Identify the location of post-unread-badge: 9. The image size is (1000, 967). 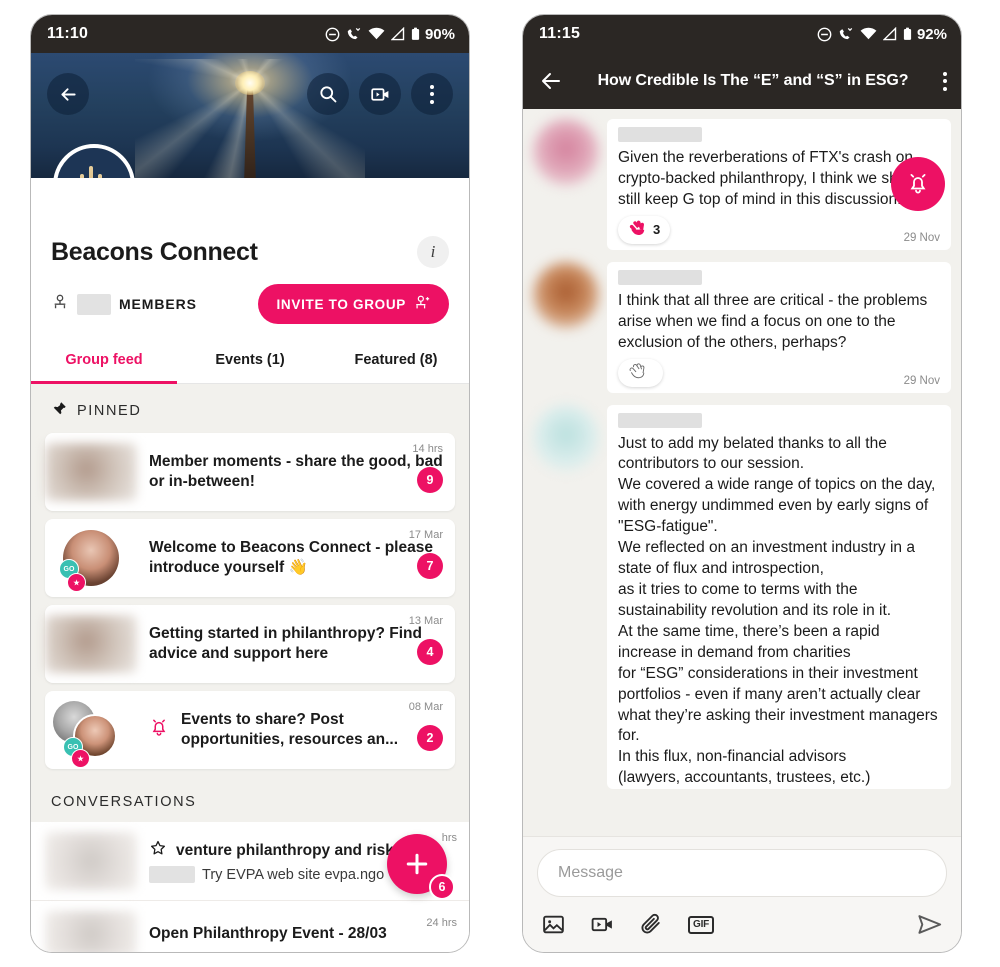
(430, 480).